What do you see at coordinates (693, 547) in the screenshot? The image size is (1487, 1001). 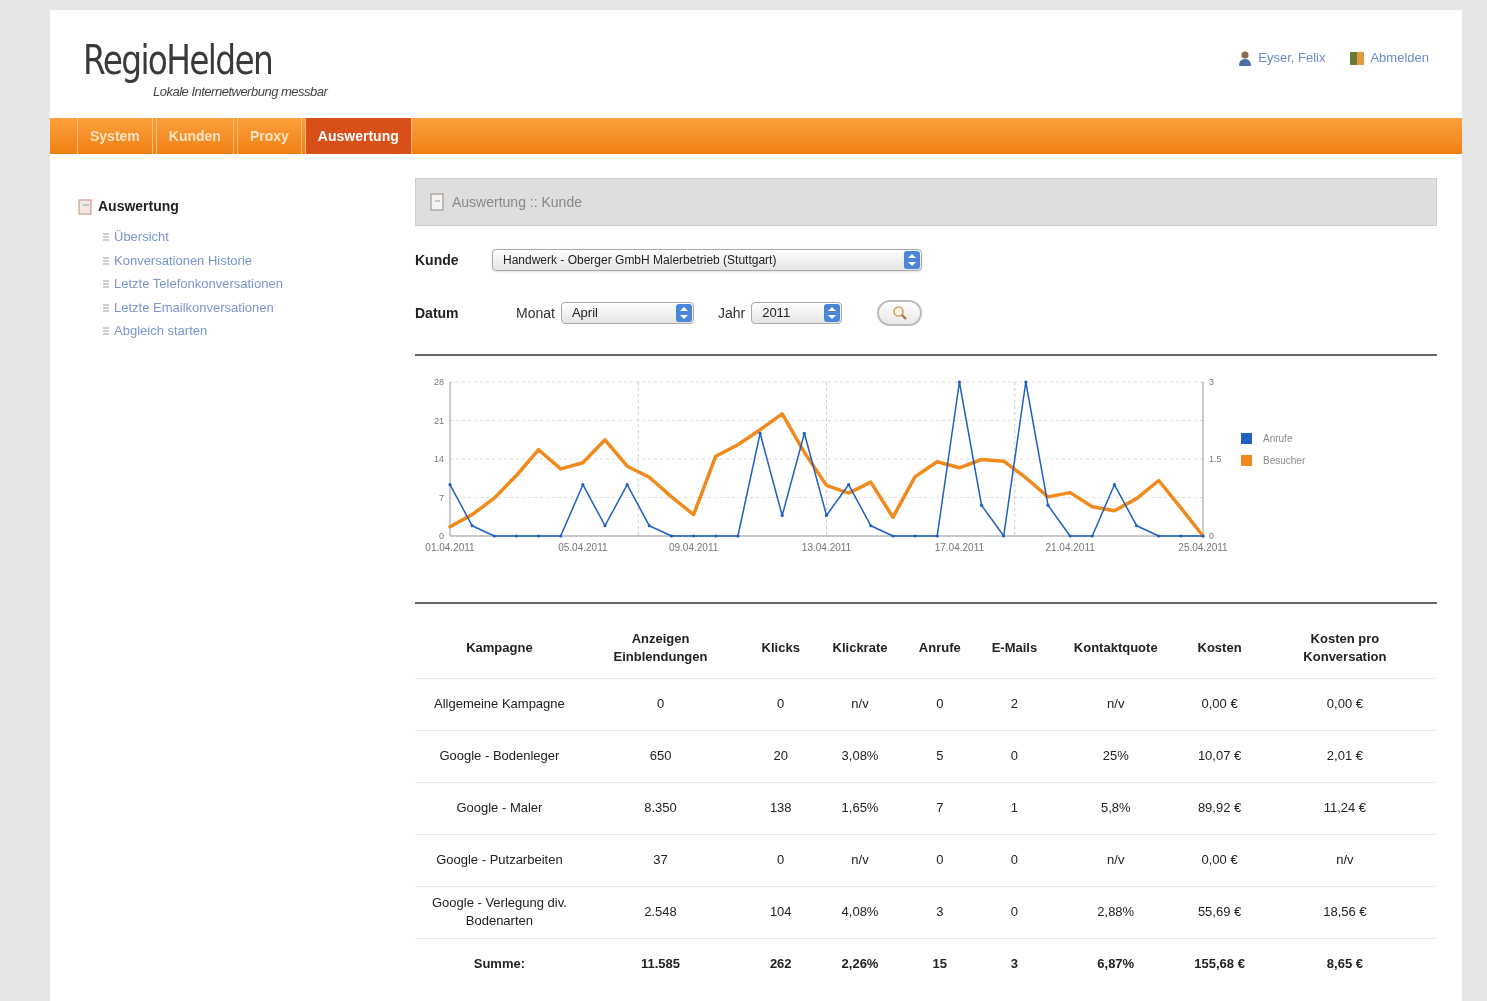 I see `axis-tick-label: 09.04.2011` at bounding box center [693, 547].